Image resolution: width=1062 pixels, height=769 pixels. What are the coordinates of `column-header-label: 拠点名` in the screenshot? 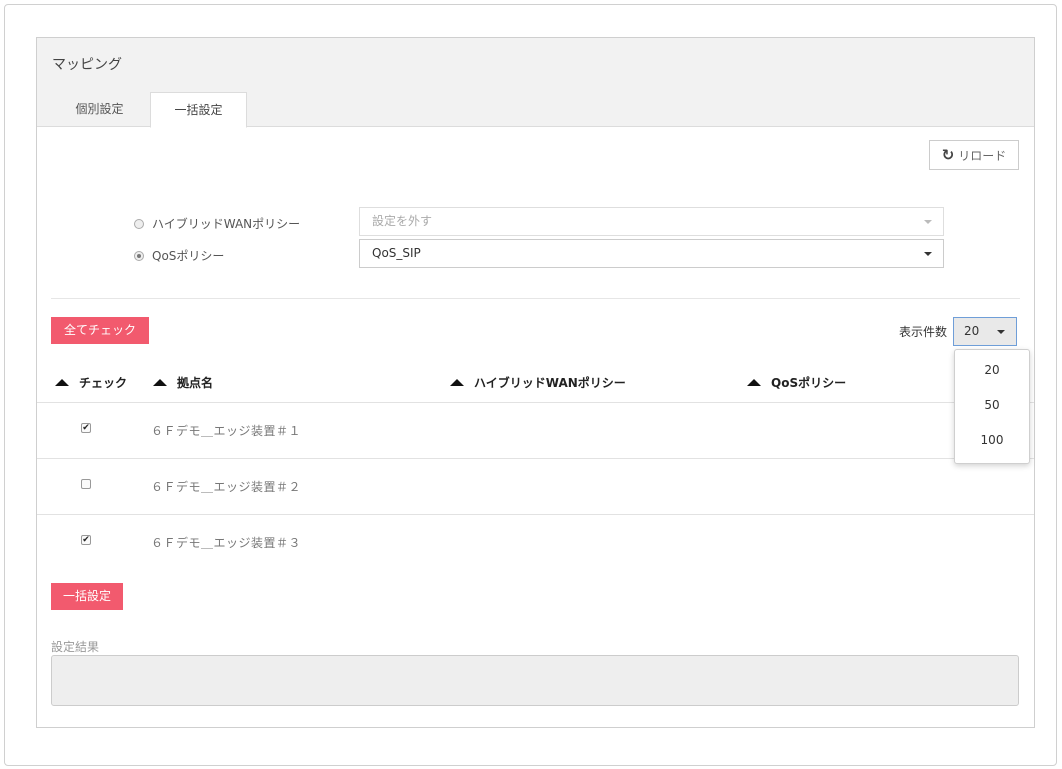 It's located at (195, 383).